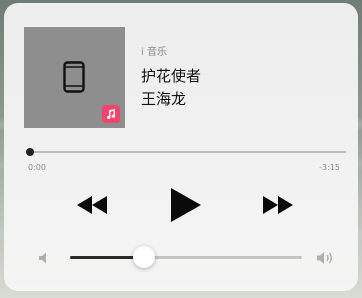  Describe the element at coordinates (164, 99) in the screenshot. I see `artist-name: 王海龙` at that location.